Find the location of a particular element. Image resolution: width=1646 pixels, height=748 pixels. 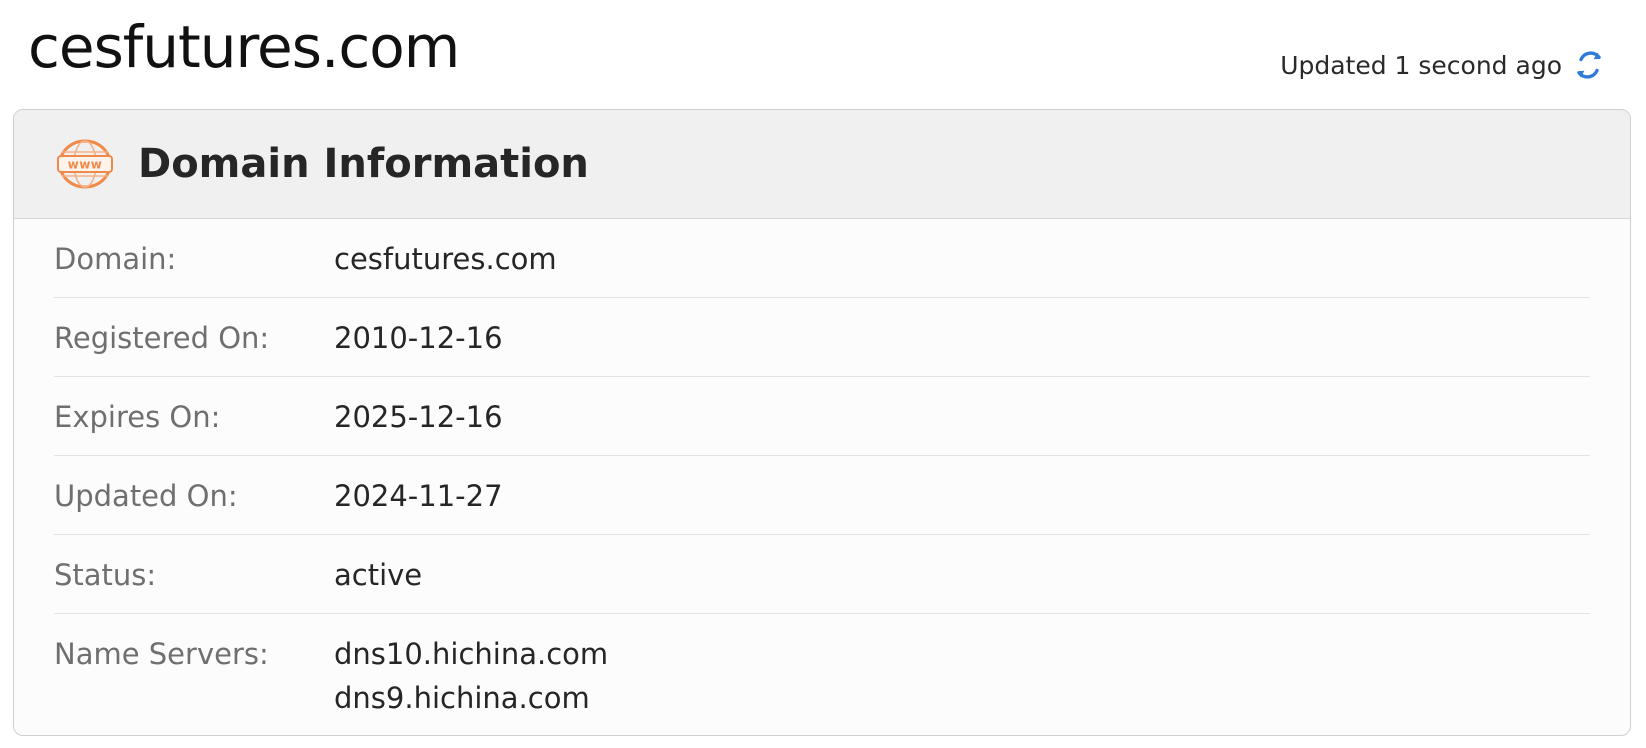

row-label: Registered On: is located at coordinates (162, 338).